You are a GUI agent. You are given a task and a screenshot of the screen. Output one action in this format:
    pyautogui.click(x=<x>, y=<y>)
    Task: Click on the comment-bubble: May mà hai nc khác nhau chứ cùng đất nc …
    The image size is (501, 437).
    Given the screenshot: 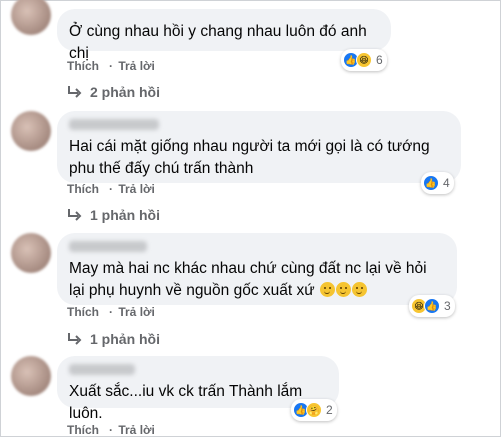 What is the action you would take?
    pyautogui.click(x=257, y=269)
    